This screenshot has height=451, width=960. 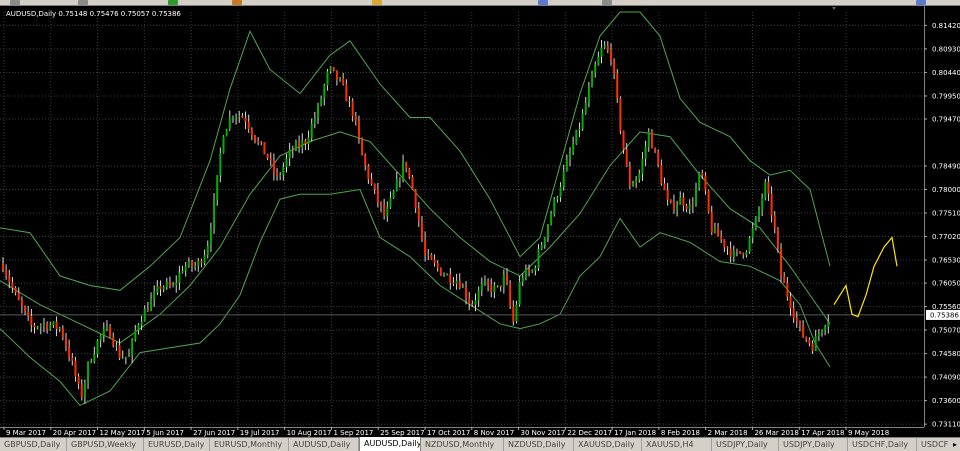 What do you see at coordinates (33, 444) in the screenshot?
I see `chart-tab: GBPUSD,Daily` at bounding box center [33, 444].